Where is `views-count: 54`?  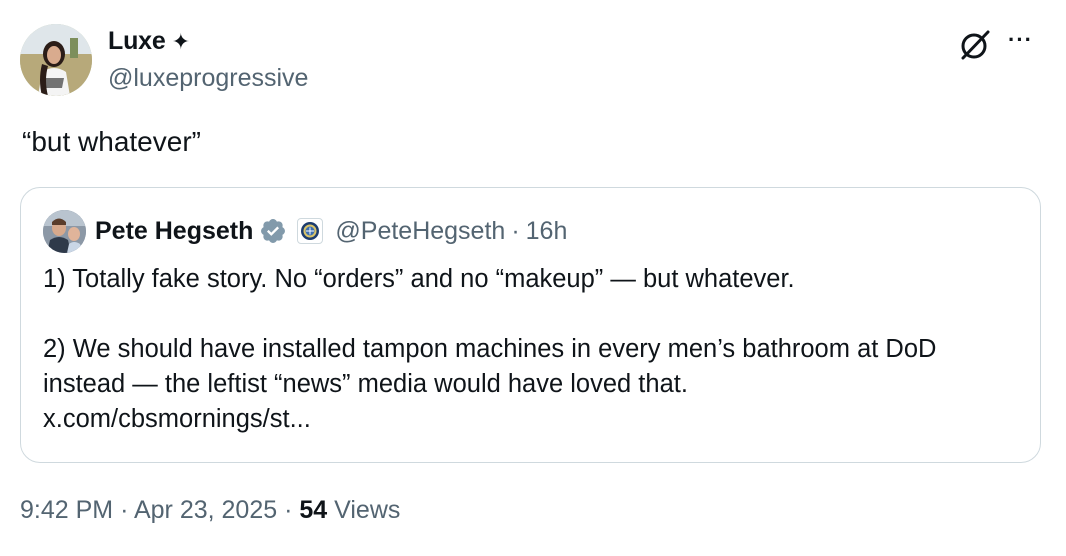
views-count: 54 is located at coordinates (313, 510).